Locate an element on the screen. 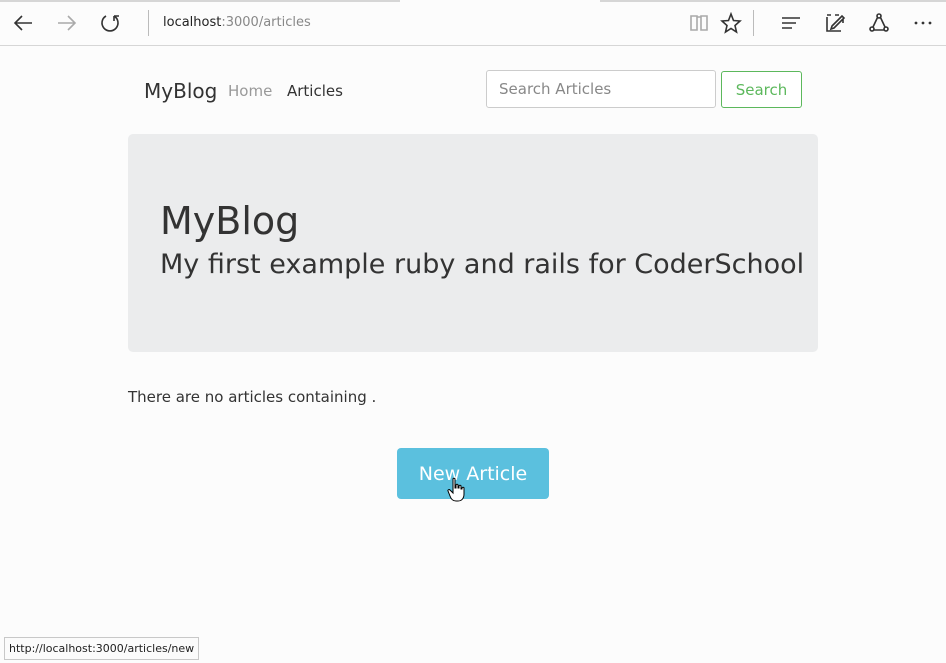 The height and width of the screenshot is (663, 946). favorite-star-icon is located at coordinates (731, 23).